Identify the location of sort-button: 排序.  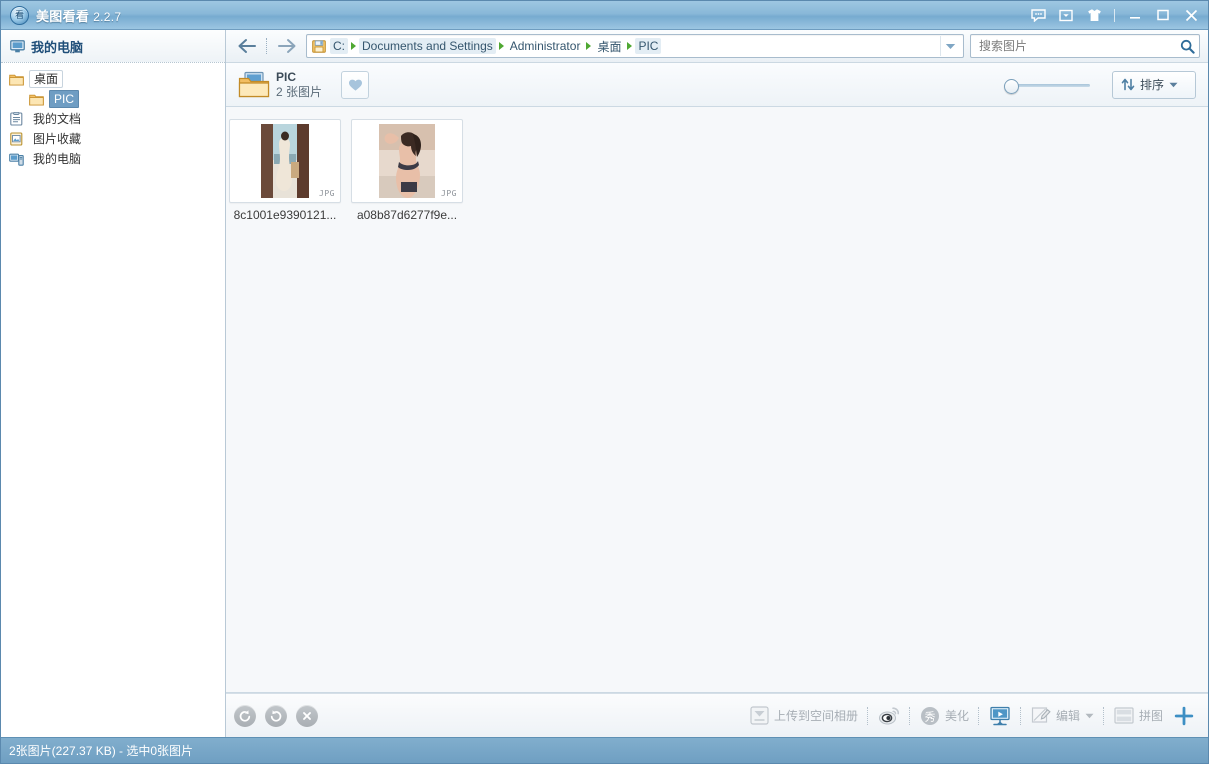
(1154, 84).